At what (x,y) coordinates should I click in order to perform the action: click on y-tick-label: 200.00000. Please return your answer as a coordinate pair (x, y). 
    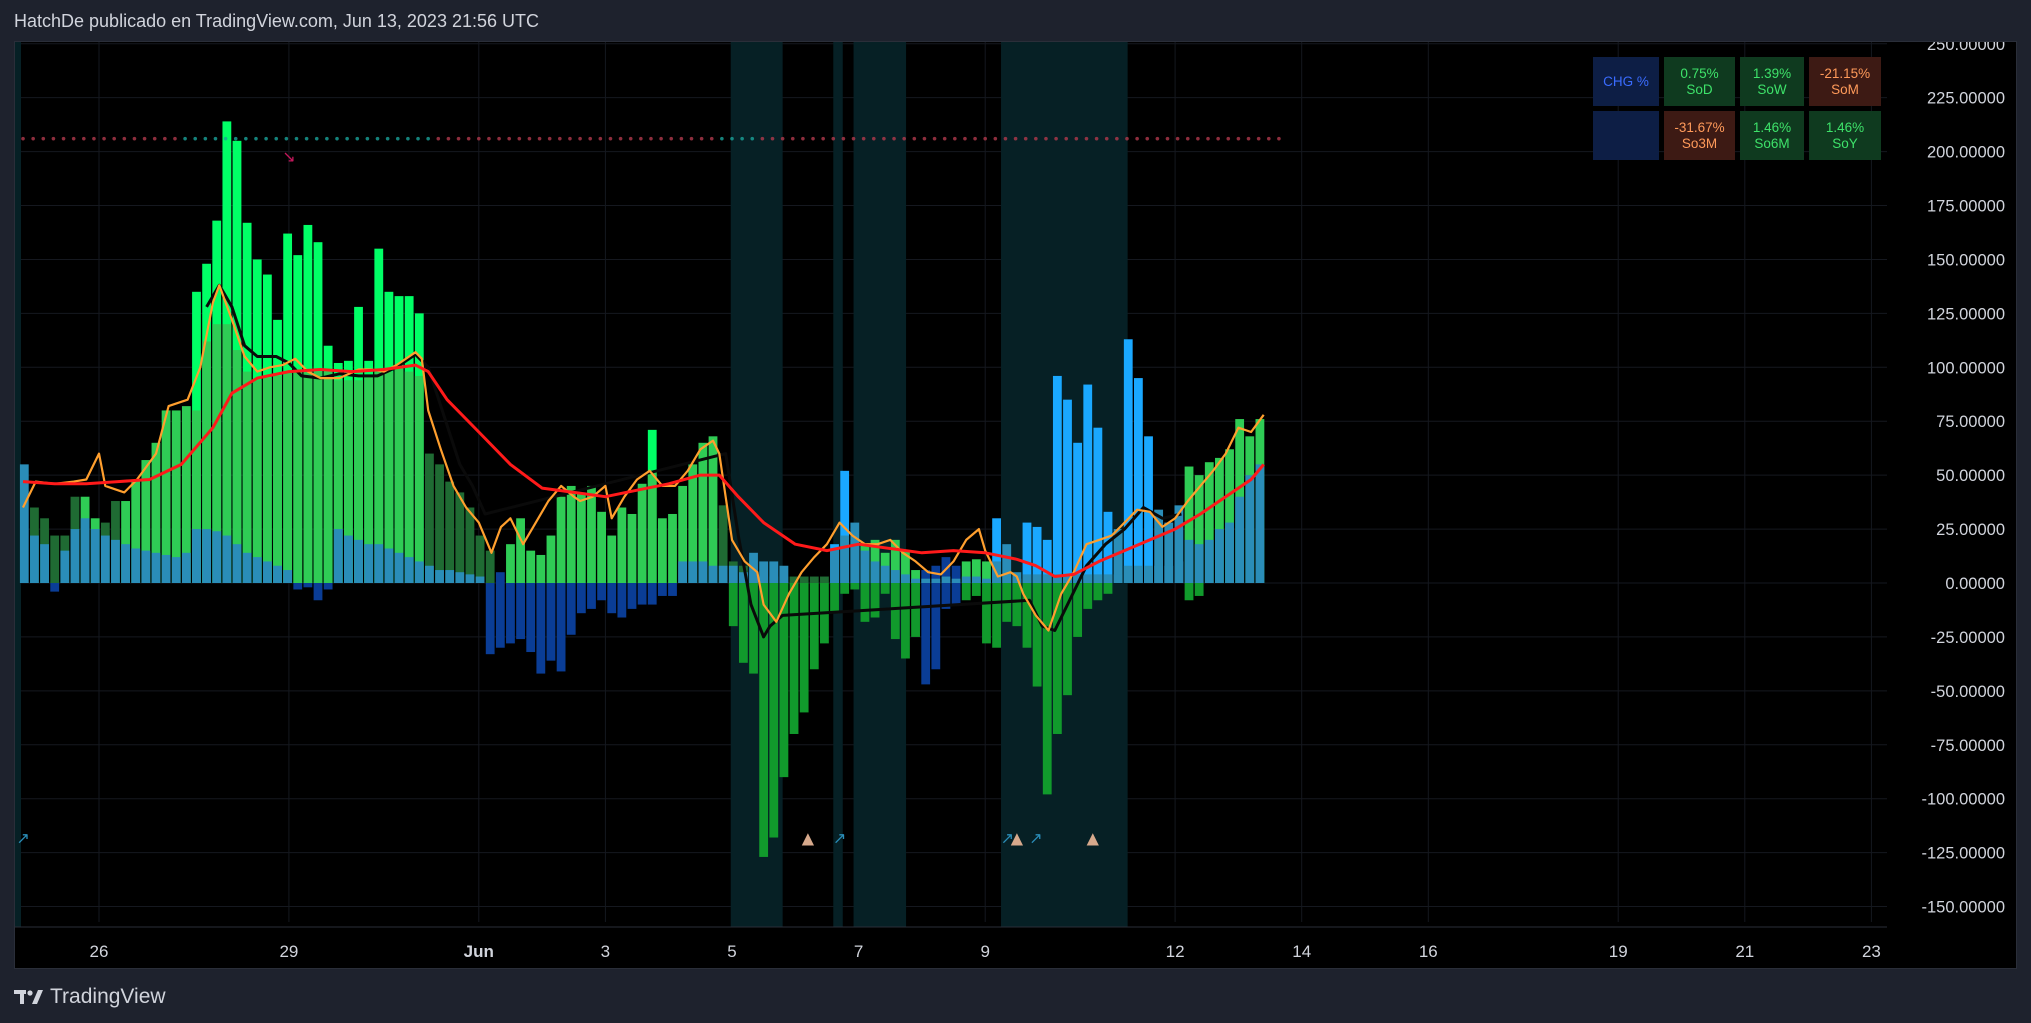
    Looking at the image, I should click on (1966, 153).